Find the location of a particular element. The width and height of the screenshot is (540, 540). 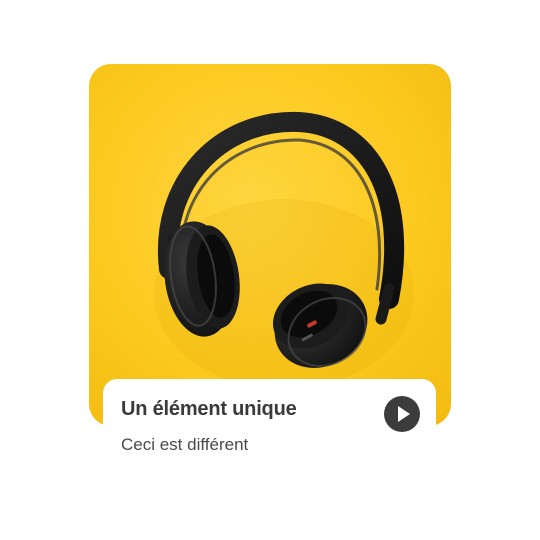

card-title: Un élément unique is located at coordinates (209, 409).